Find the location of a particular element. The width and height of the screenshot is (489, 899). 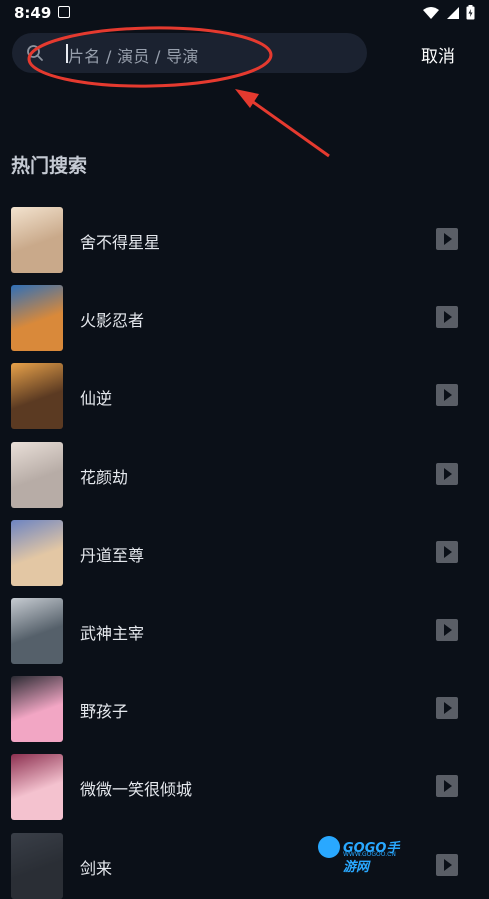

status-time: 8:49 is located at coordinates (33, 13).